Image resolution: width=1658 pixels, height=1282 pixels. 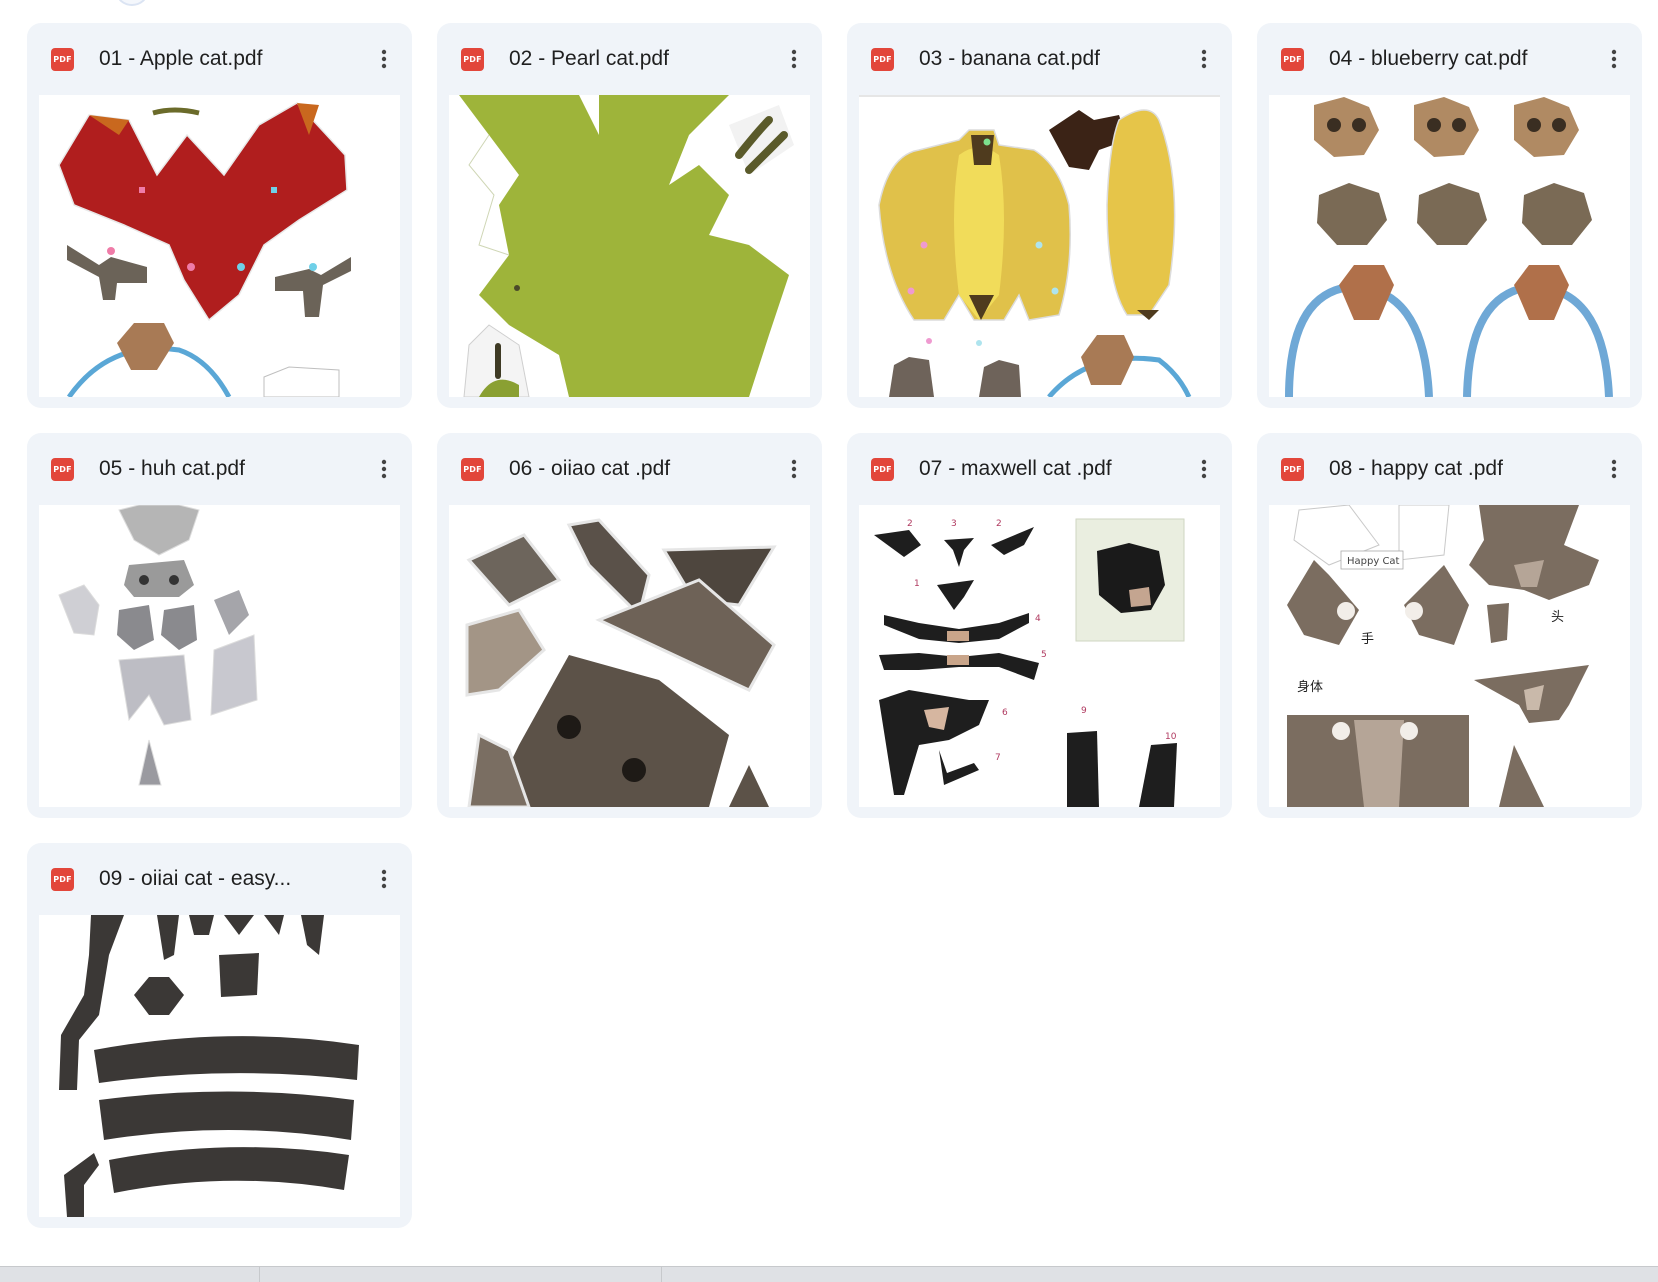 I want to click on file-card-header: PDF 02 - Pearl cat.pdf, so click(x=629, y=59).